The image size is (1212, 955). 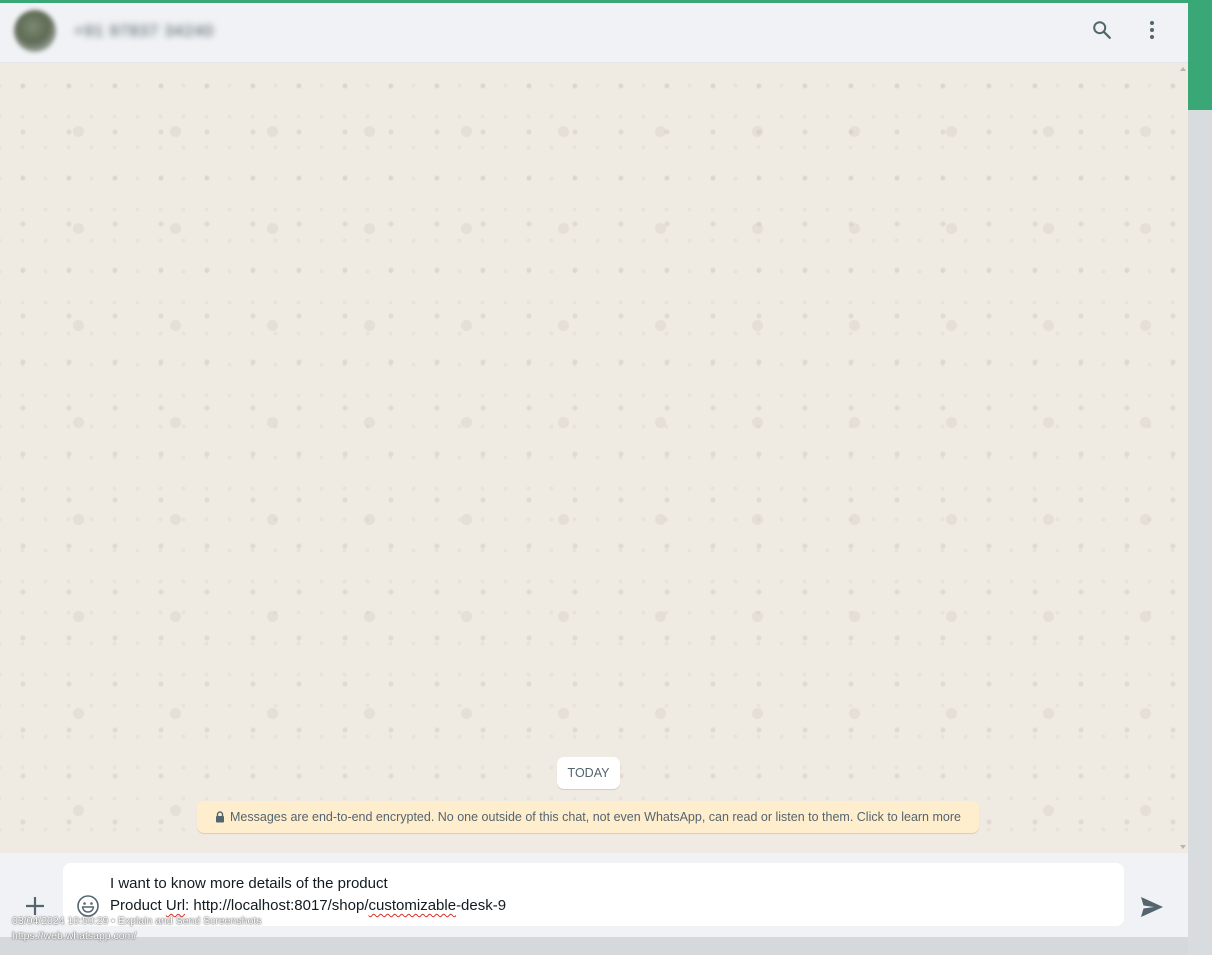 I want to click on scroll-down-arrow, so click(x=1183, y=847).